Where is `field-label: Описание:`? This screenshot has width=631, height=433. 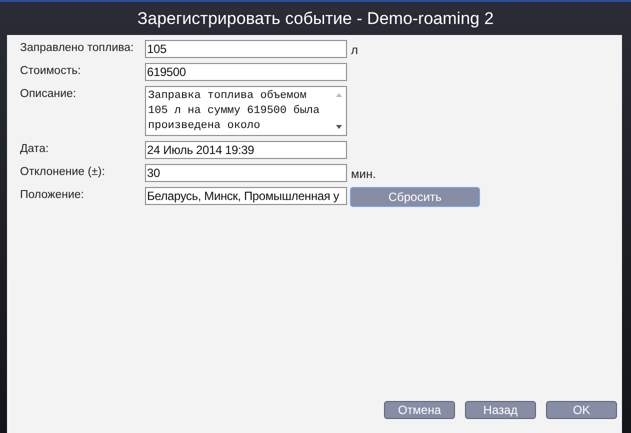 field-label: Описание: is located at coordinates (49, 93).